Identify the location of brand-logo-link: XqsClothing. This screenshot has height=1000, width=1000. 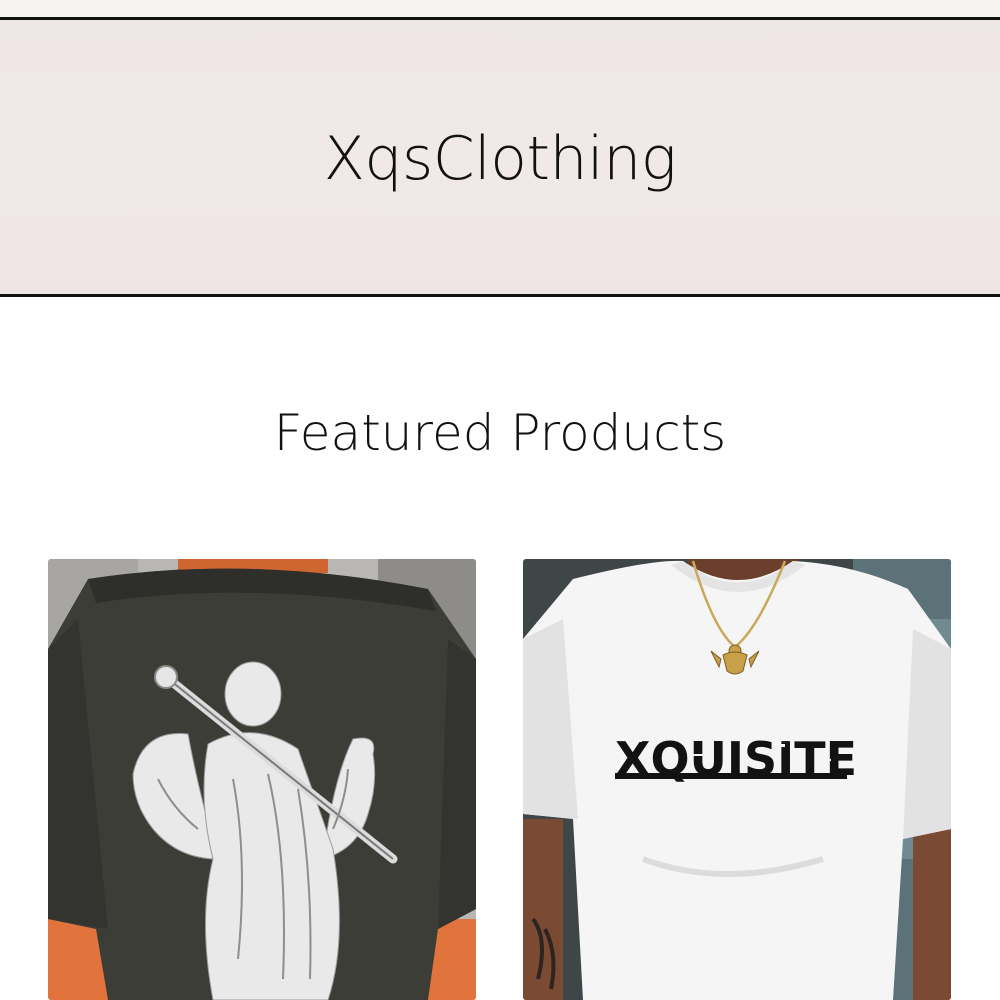
(500, 159).